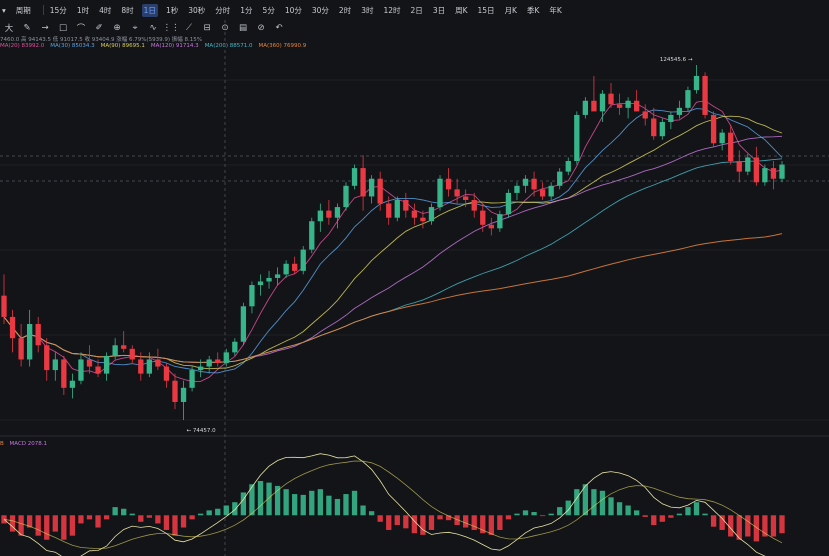 The height and width of the screenshot is (556, 829). I want to click on low-price-label: ← 74457.0, so click(202, 431).